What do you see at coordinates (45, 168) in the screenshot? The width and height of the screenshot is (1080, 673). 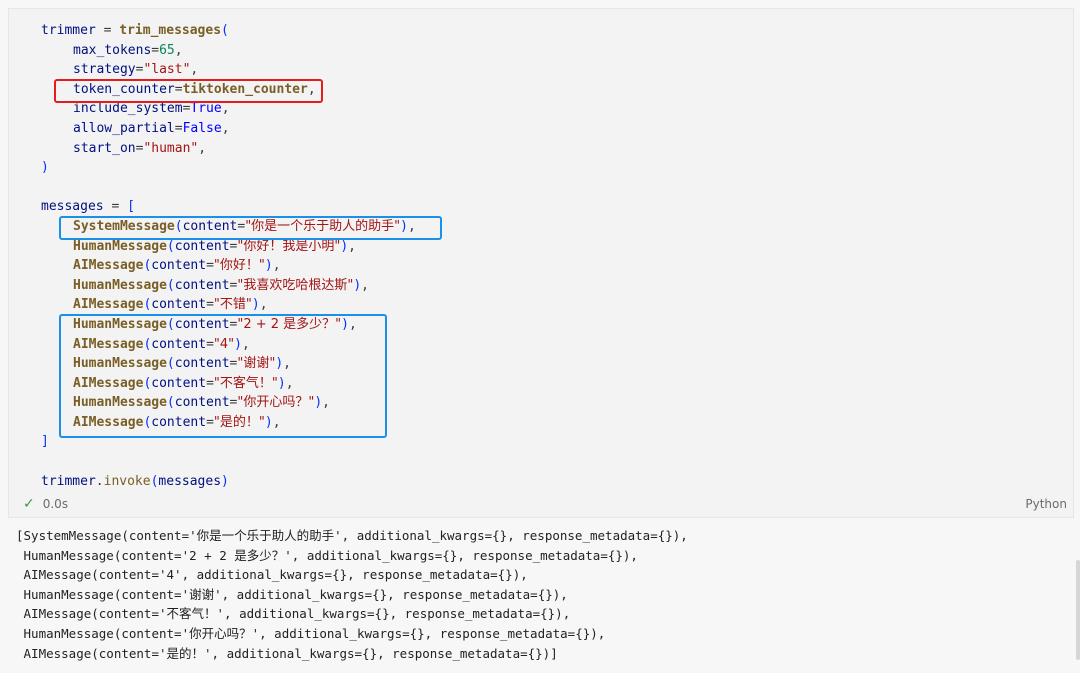 I see `code-line-close: )` at bounding box center [45, 168].